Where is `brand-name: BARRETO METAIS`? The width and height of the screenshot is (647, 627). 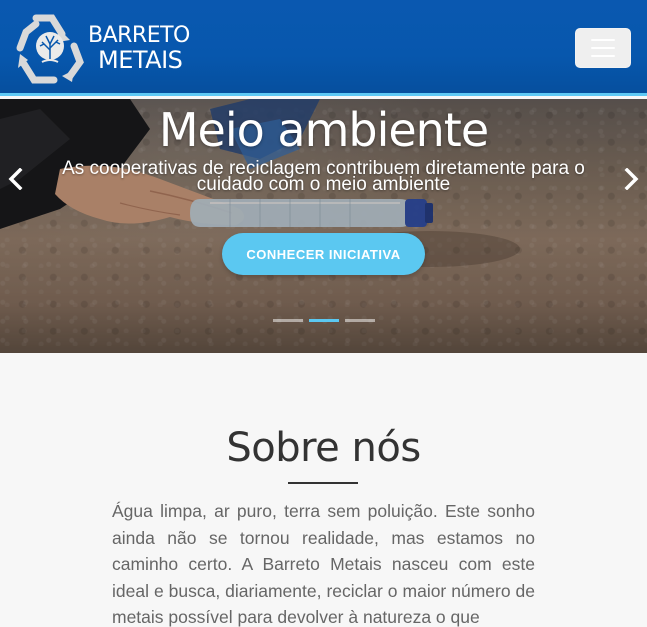 brand-name: BARRETO METAIS is located at coordinates (139, 48).